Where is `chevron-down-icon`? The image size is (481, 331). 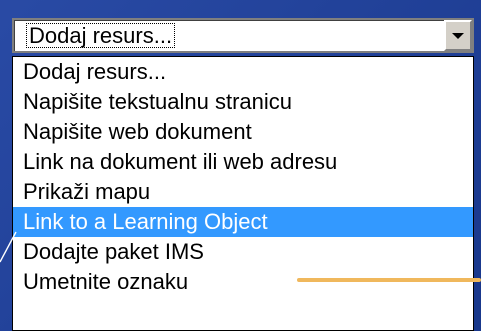
chevron-down-icon is located at coordinates (458, 35).